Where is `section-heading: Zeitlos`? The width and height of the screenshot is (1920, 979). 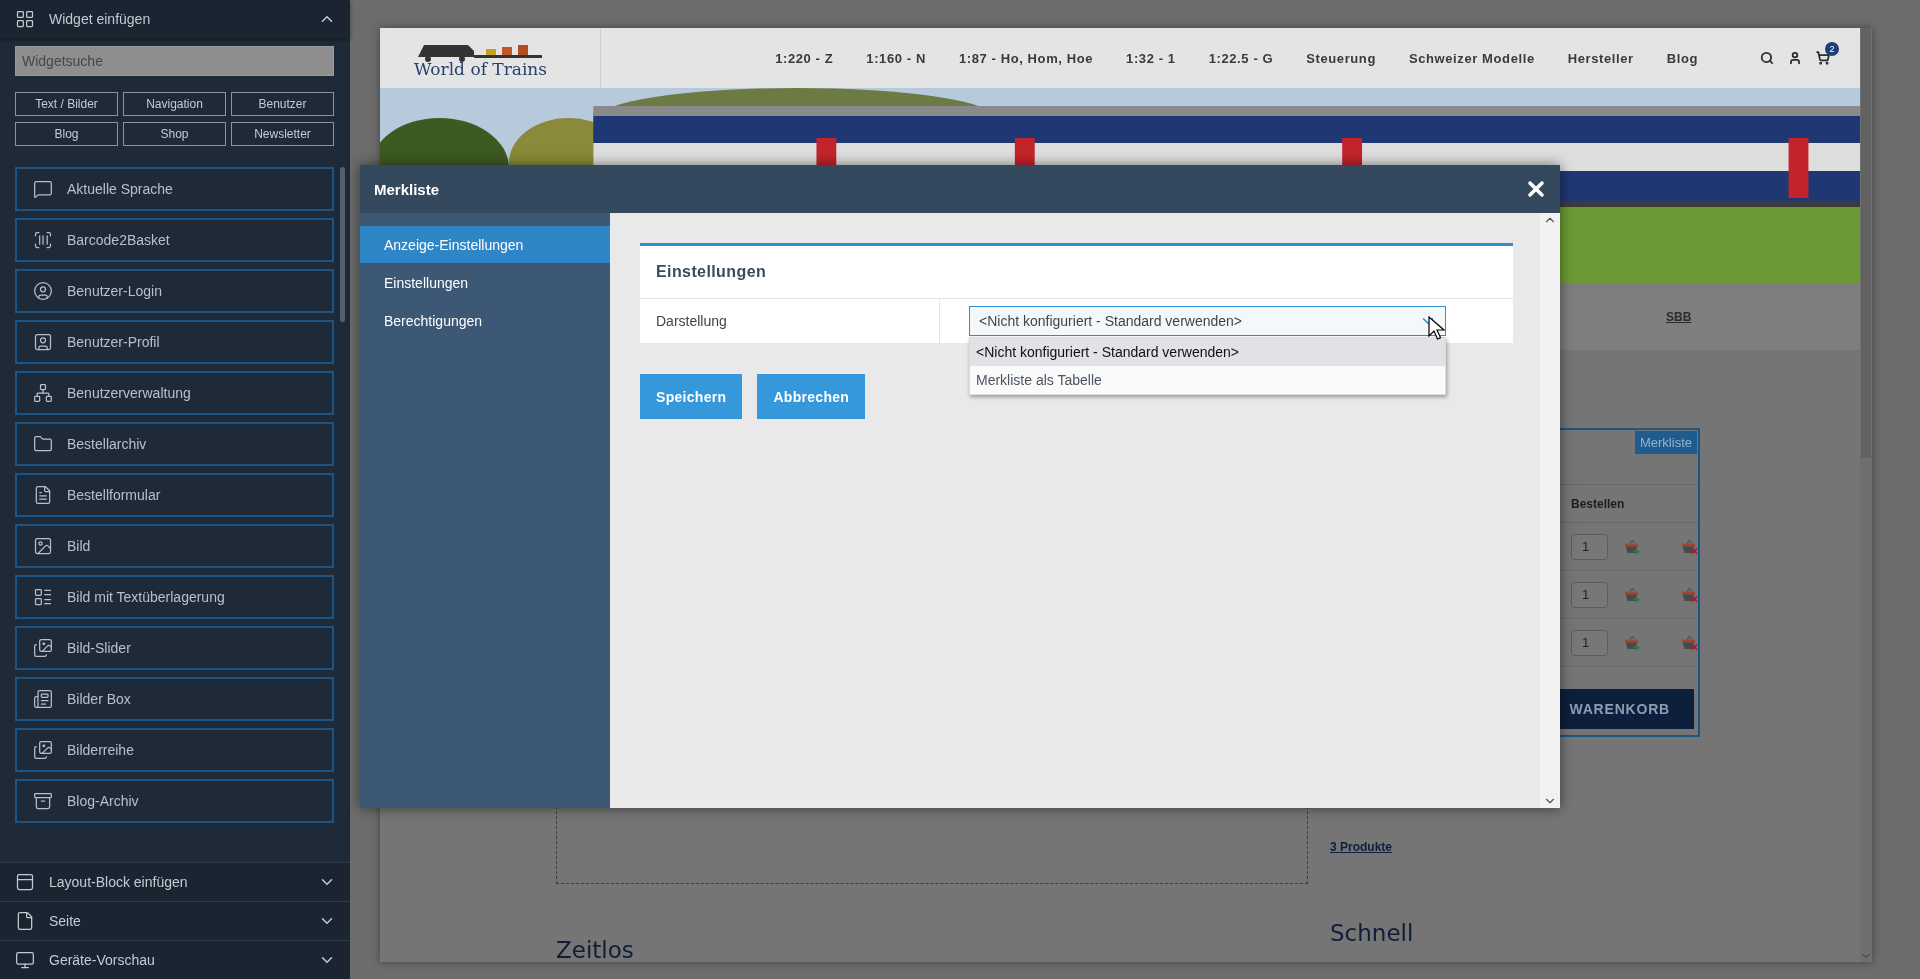
section-heading: Zeitlos is located at coordinates (595, 950).